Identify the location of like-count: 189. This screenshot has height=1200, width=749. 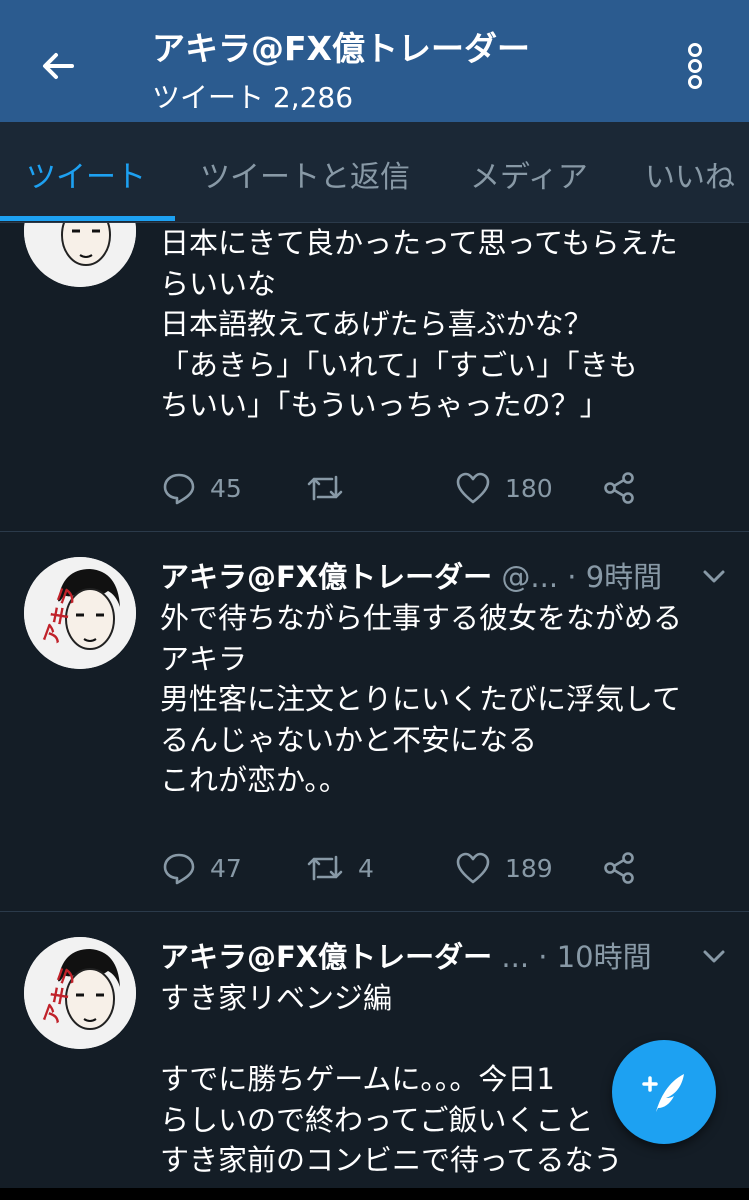
(529, 868).